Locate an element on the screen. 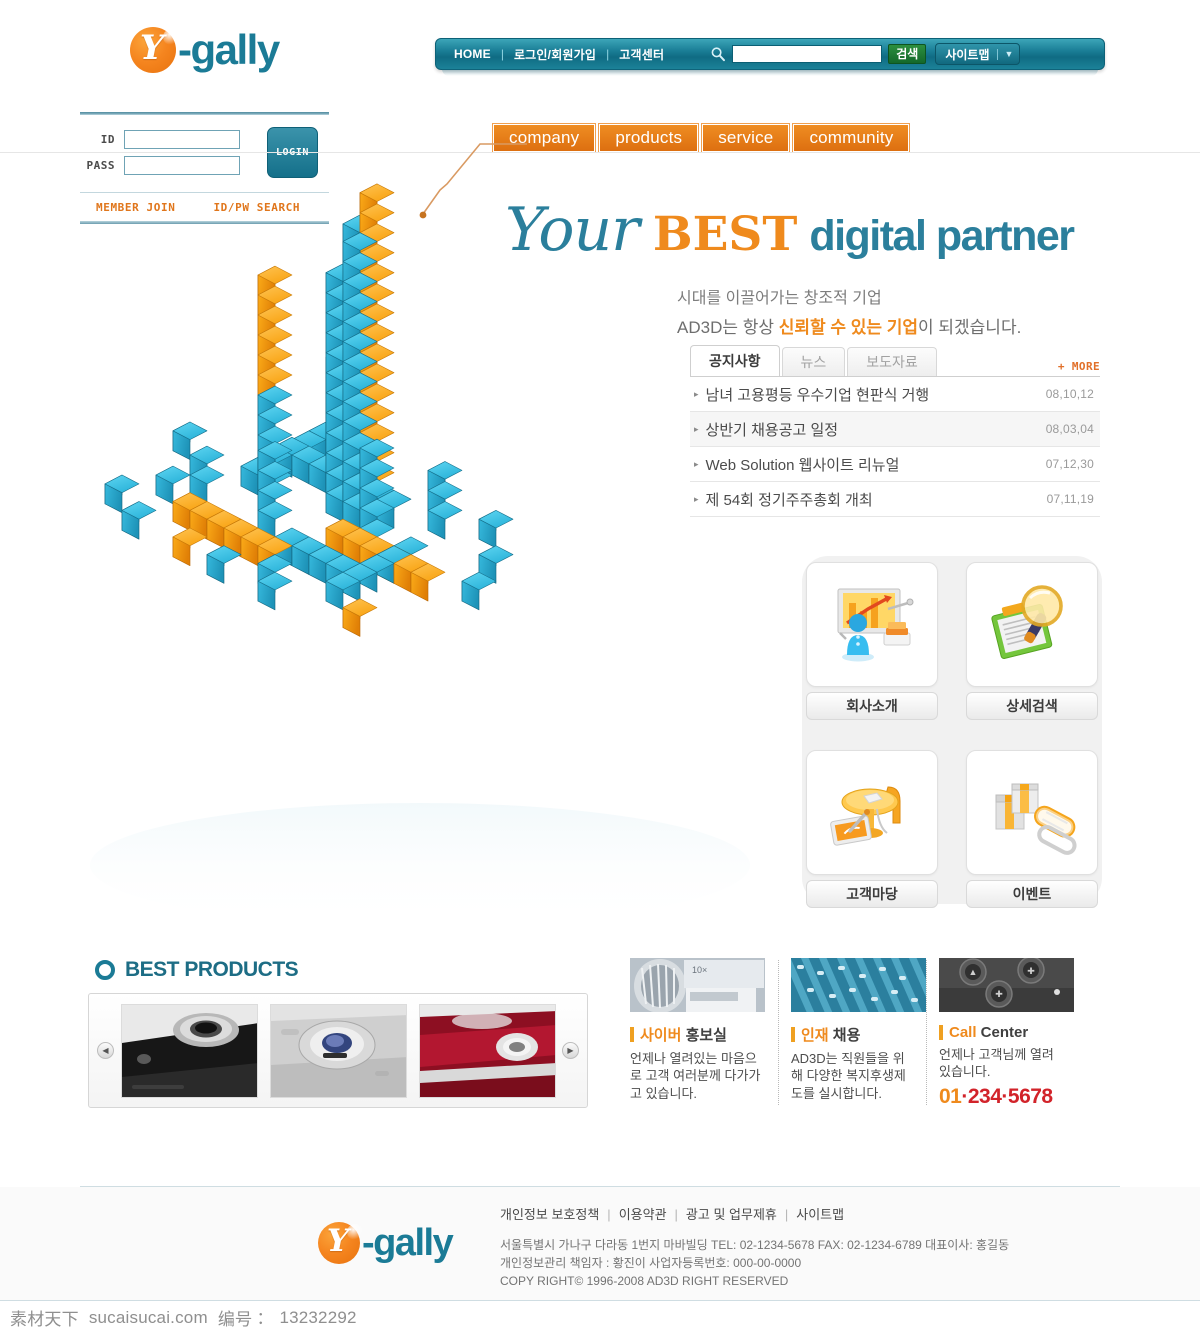  hero-sub2-pre: AD3D는 항상 is located at coordinates (728, 327).